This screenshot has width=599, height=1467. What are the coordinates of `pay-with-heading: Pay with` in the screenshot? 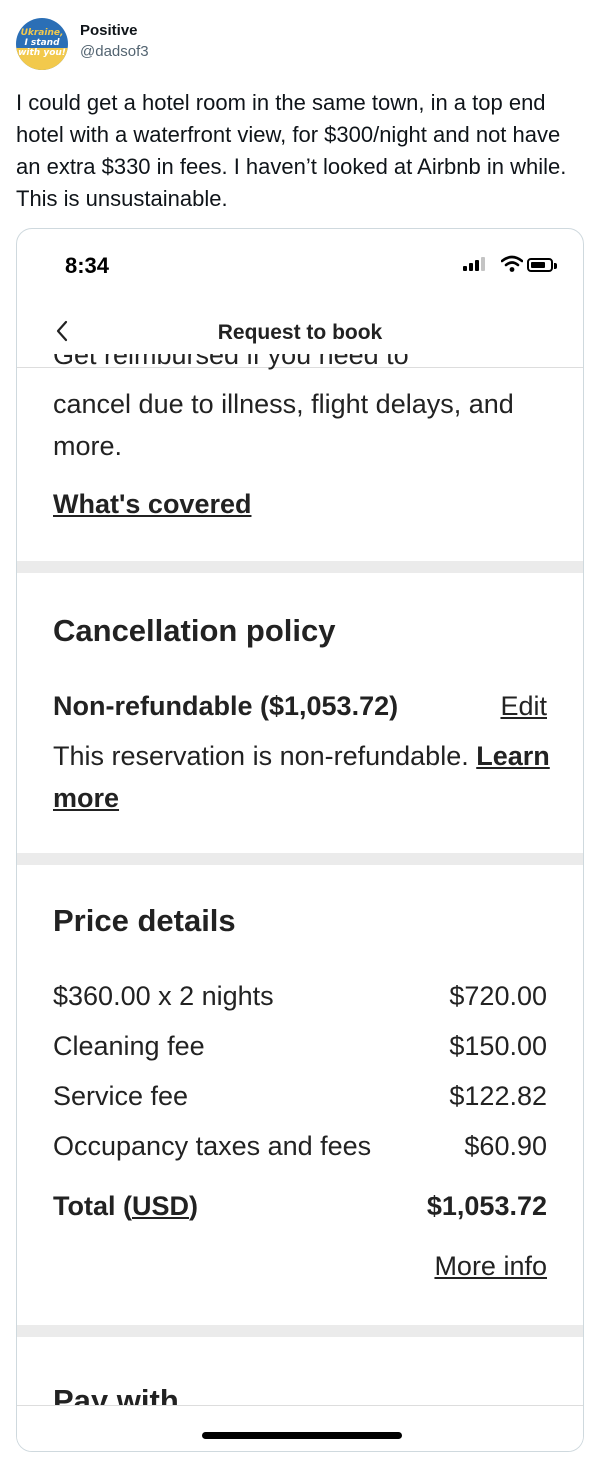 It's located at (116, 1395).